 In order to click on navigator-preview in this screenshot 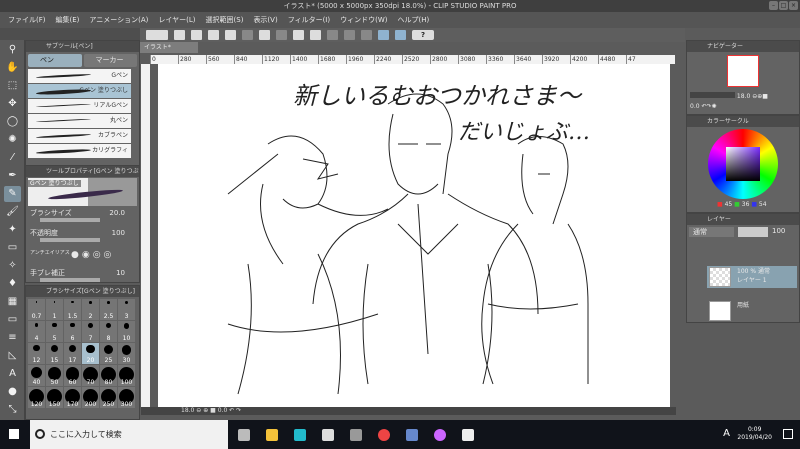, I will do `click(743, 71)`.